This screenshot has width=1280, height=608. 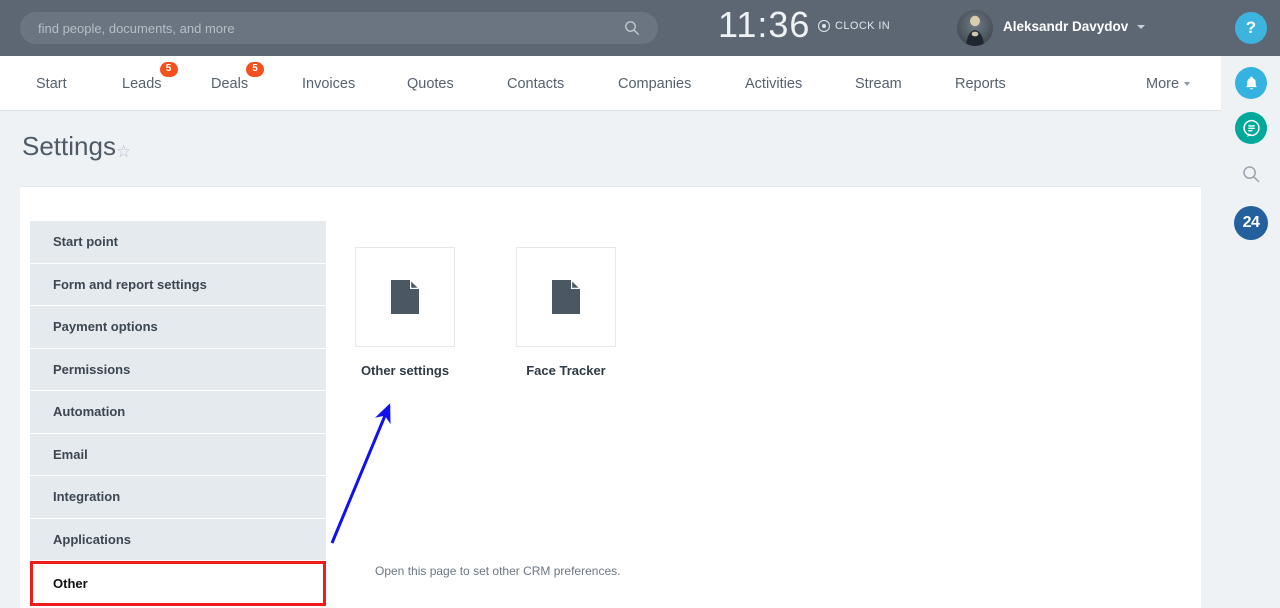 What do you see at coordinates (863, 26) in the screenshot?
I see `clock-in-label: CLOCK IN` at bounding box center [863, 26].